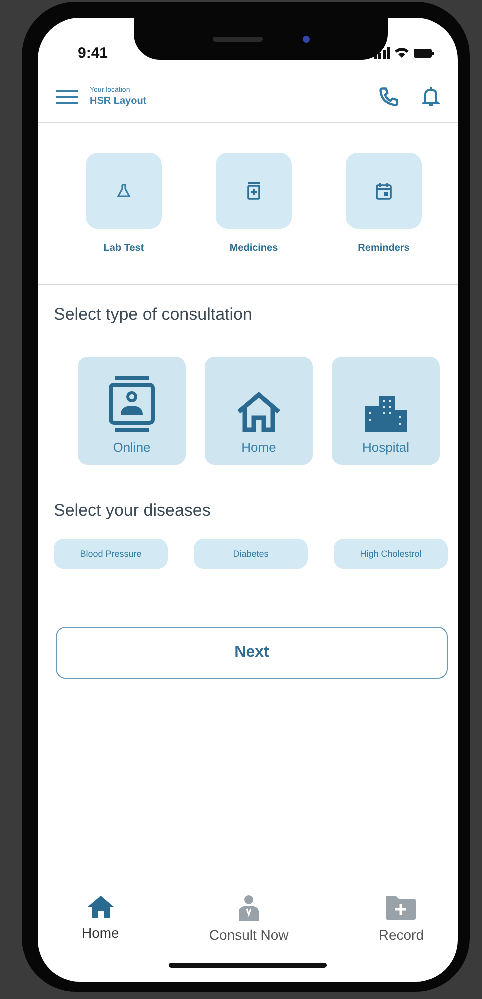  What do you see at coordinates (67, 97) in the screenshot?
I see `menu-icon` at bounding box center [67, 97].